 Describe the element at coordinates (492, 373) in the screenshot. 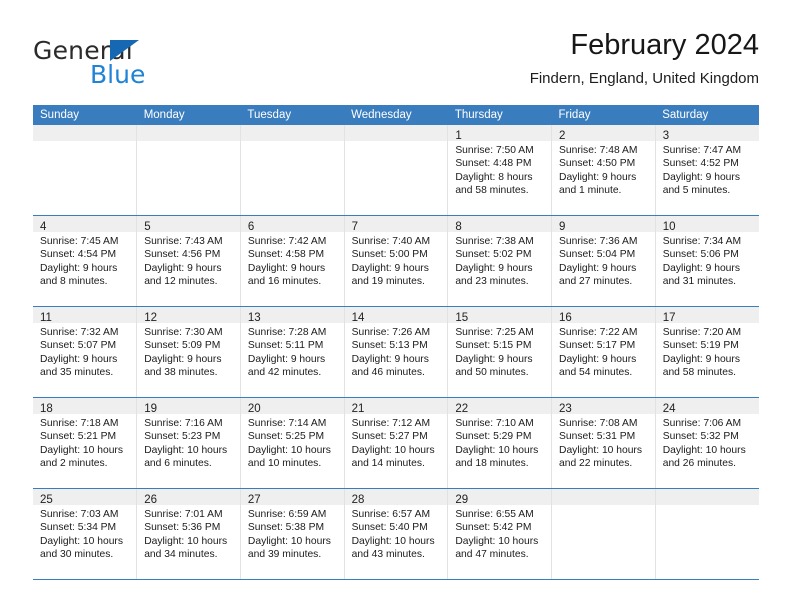

I see `daylight-line-2: and 50 minutes.` at that location.